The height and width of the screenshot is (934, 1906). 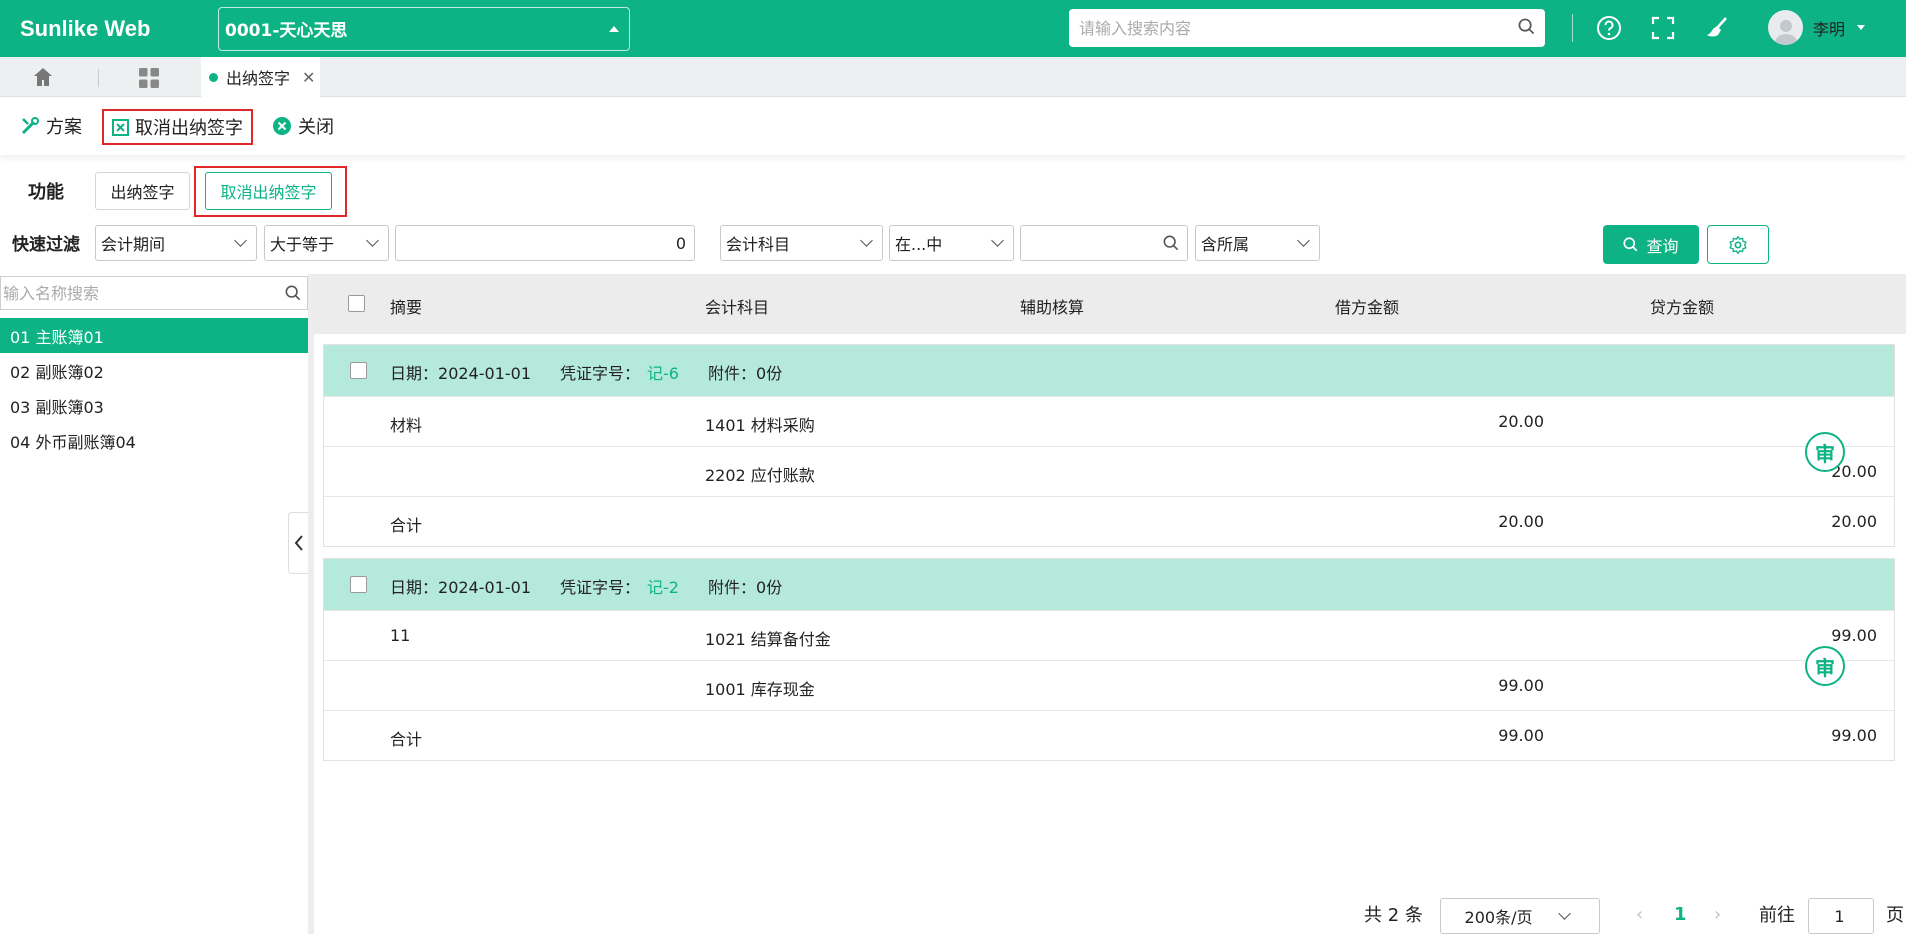 I want to click on voucher-attachments: 附件：0份, so click(x=745, y=373).